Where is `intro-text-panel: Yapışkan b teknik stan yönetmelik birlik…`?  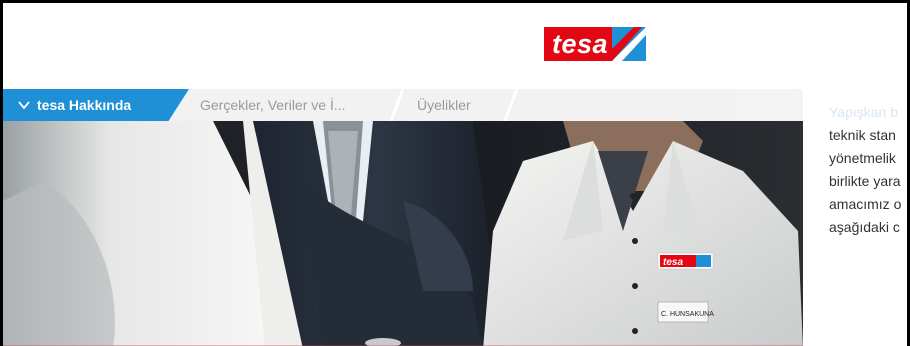
intro-text-panel: Yapışkan b teknik stan yönetmelik birlik… is located at coordinates (855, 217).